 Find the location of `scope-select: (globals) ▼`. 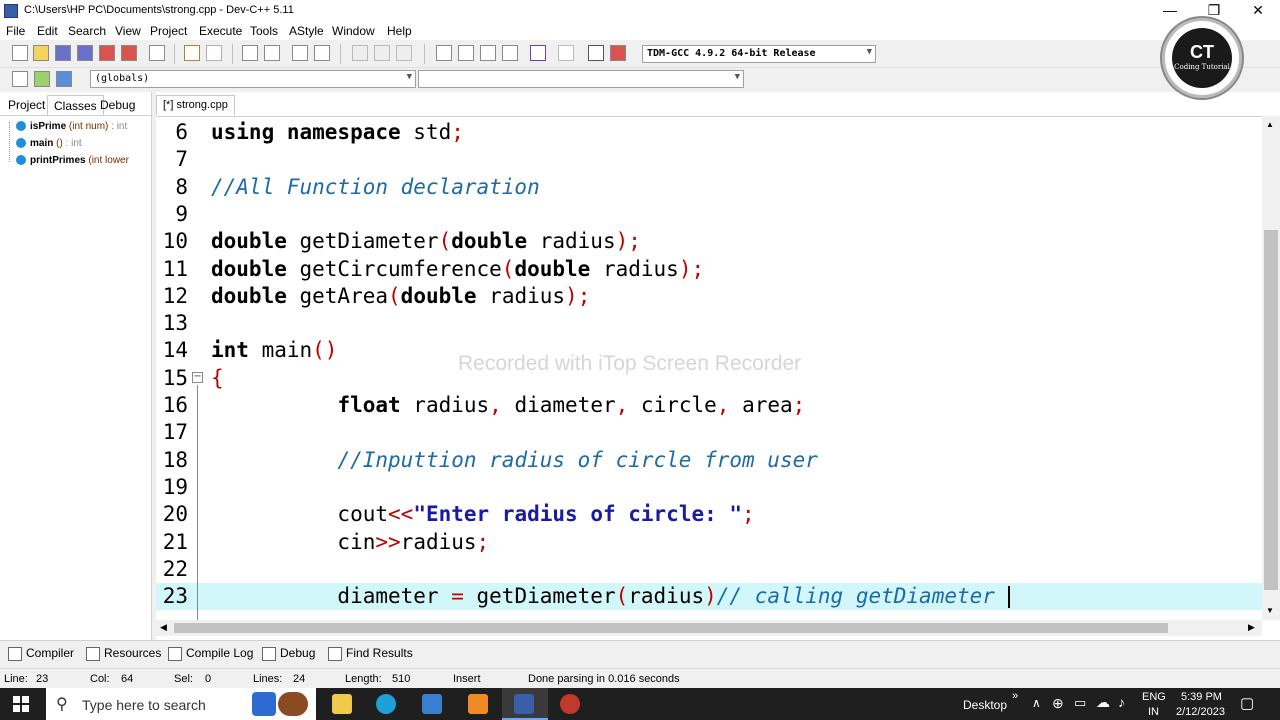

scope-select: (globals) ▼ is located at coordinates (253, 79).